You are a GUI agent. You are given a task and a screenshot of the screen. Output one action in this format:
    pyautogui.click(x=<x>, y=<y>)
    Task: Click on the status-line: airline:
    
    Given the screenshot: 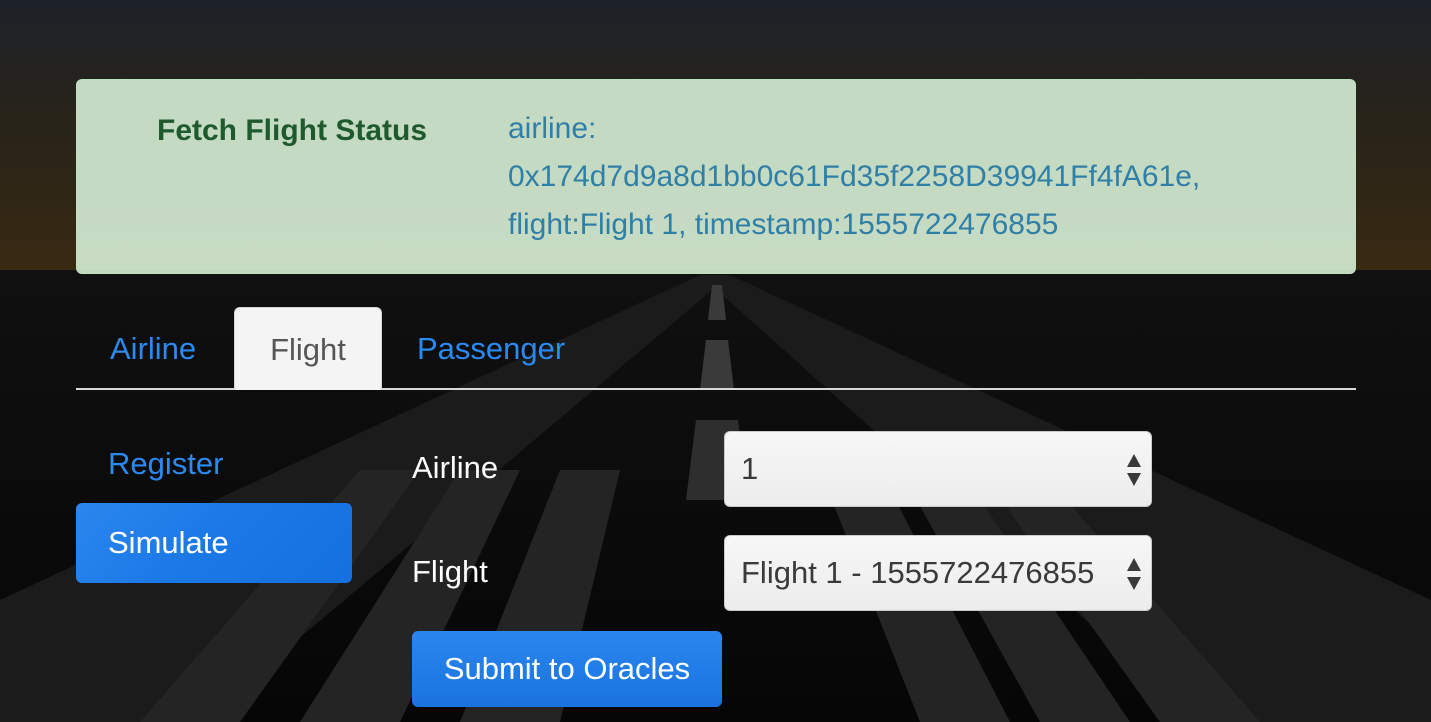 What is the action you would take?
    pyautogui.click(x=552, y=128)
    